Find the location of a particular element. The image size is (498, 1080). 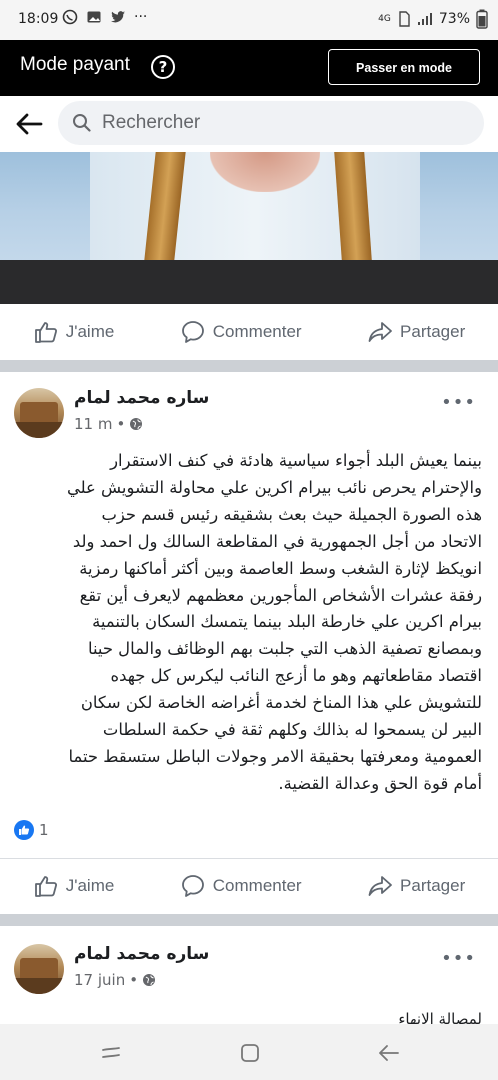

post-meta: 17 juin • is located at coordinates (115, 980).